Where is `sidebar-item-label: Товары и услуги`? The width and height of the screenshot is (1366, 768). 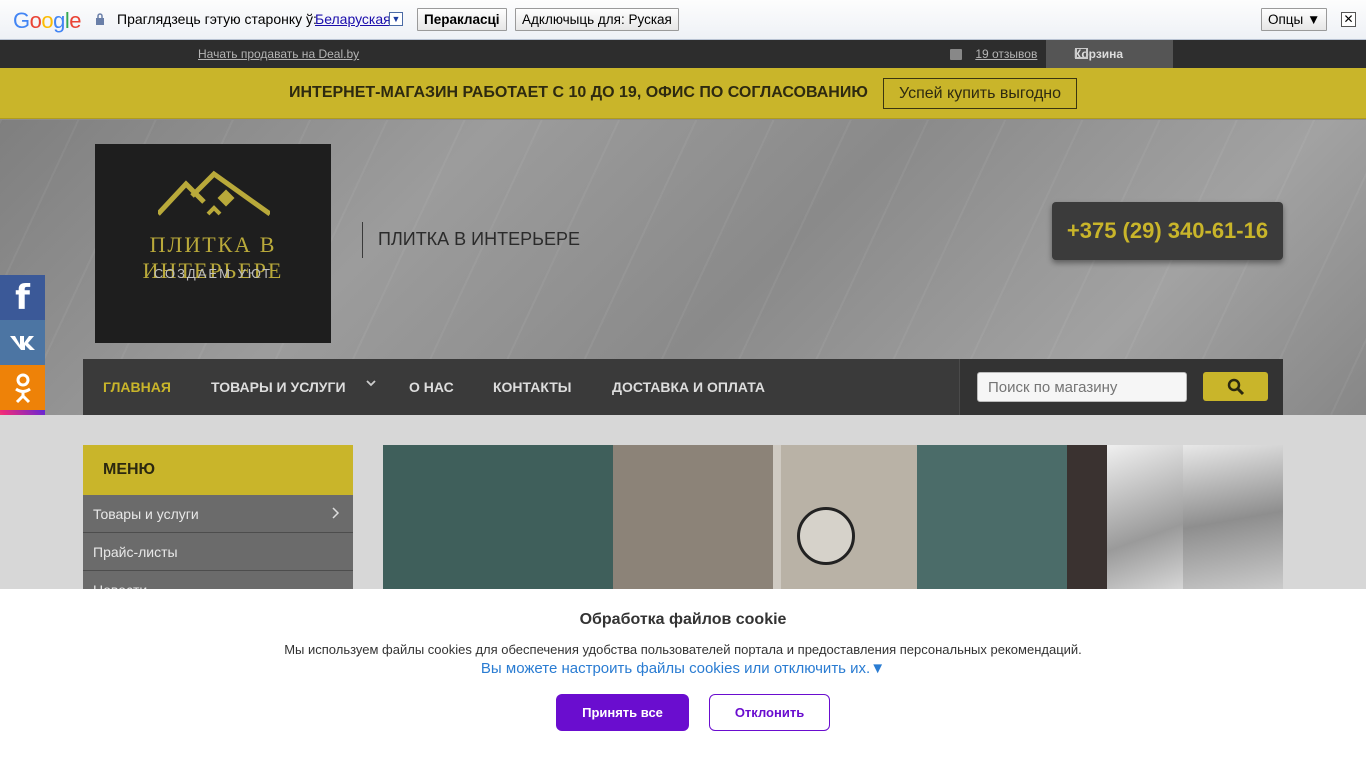 sidebar-item-label: Товары и услуги is located at coordinates (146, 514).